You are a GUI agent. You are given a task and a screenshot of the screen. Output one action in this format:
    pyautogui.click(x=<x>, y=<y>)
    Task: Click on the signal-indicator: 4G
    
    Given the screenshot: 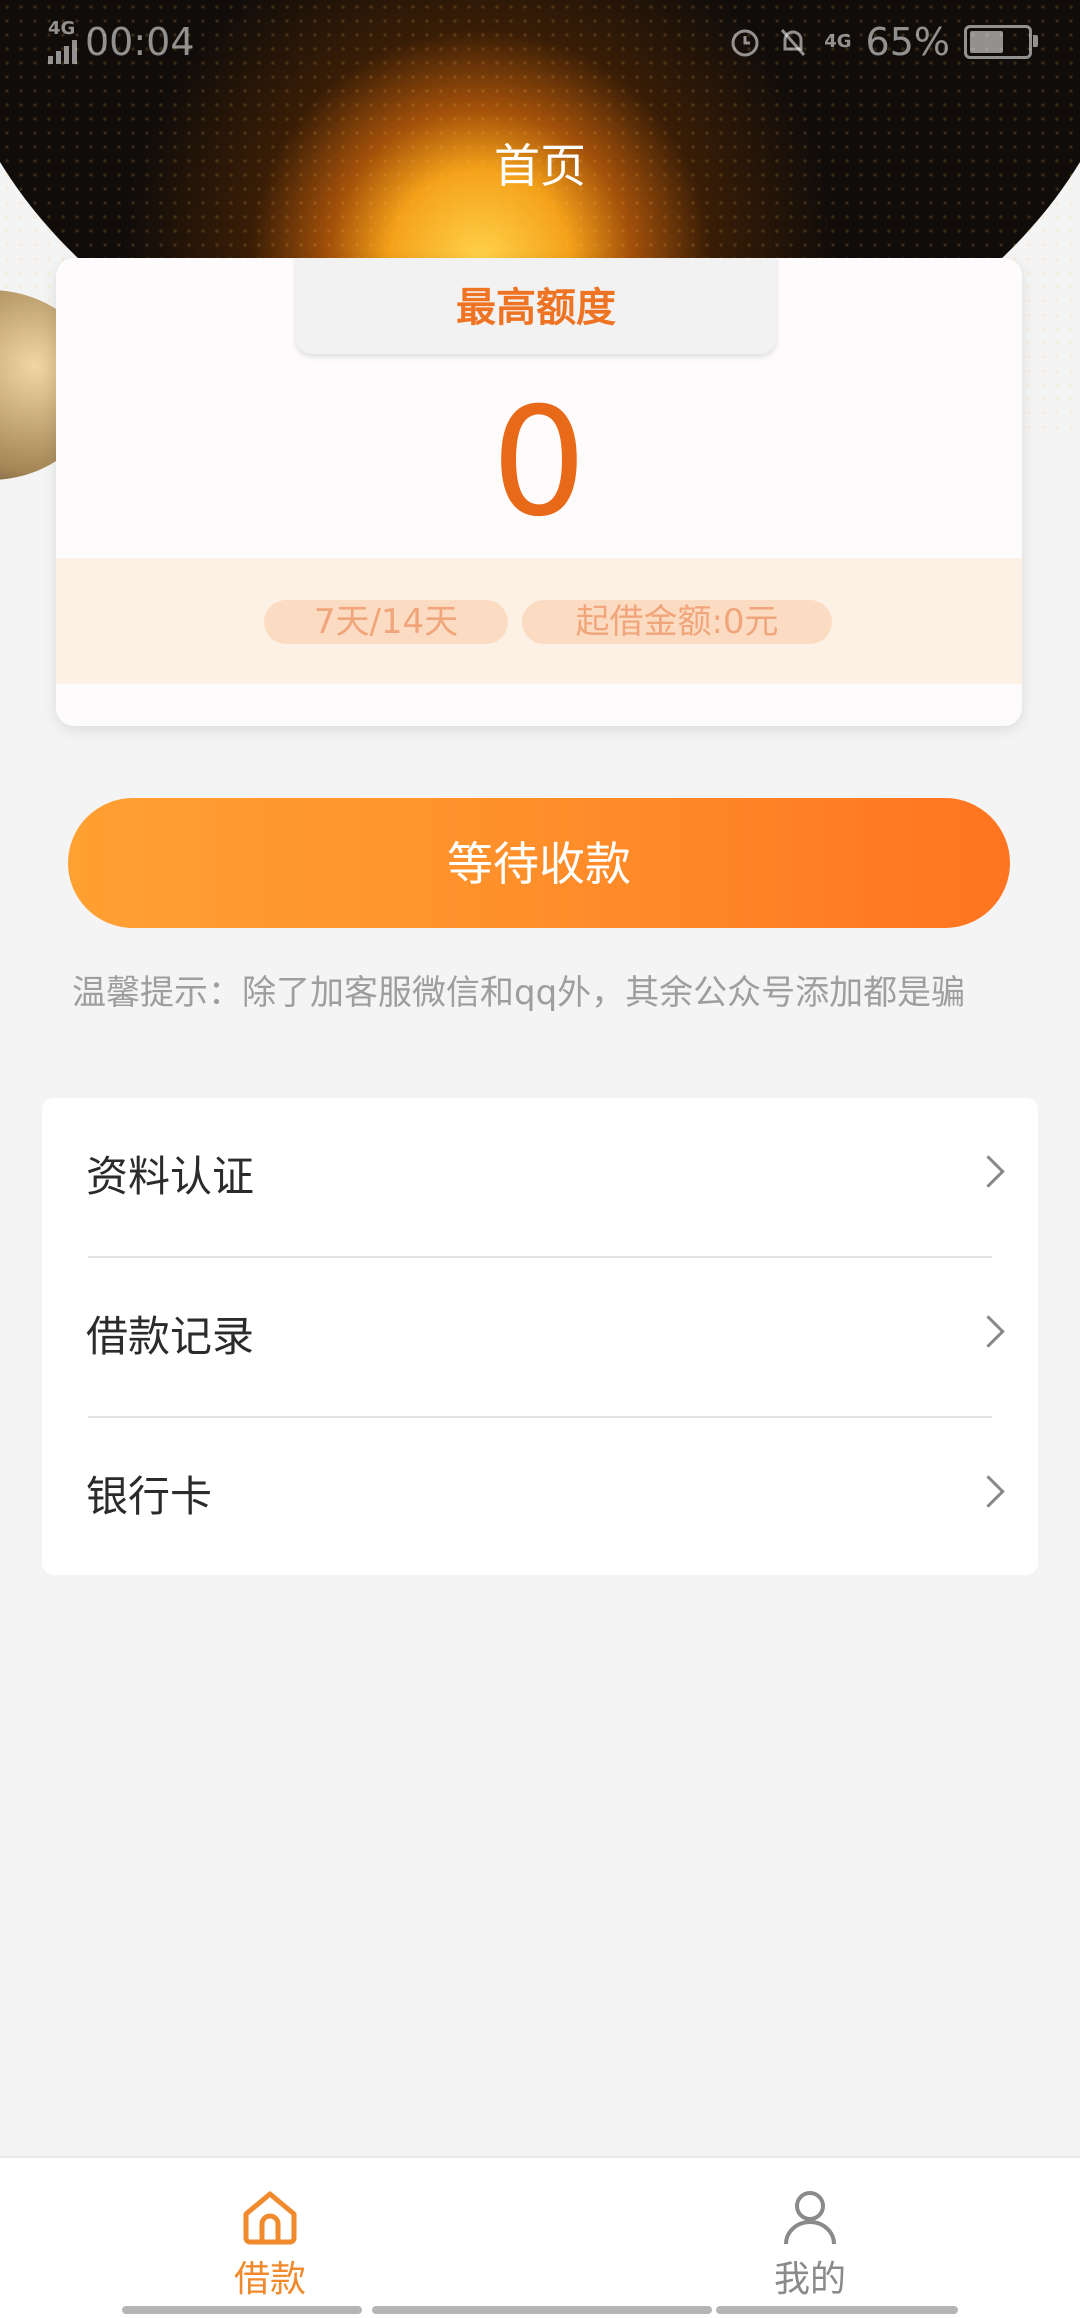 What is the action you would take?
    pyautogui.click(x=62, y=42)
    